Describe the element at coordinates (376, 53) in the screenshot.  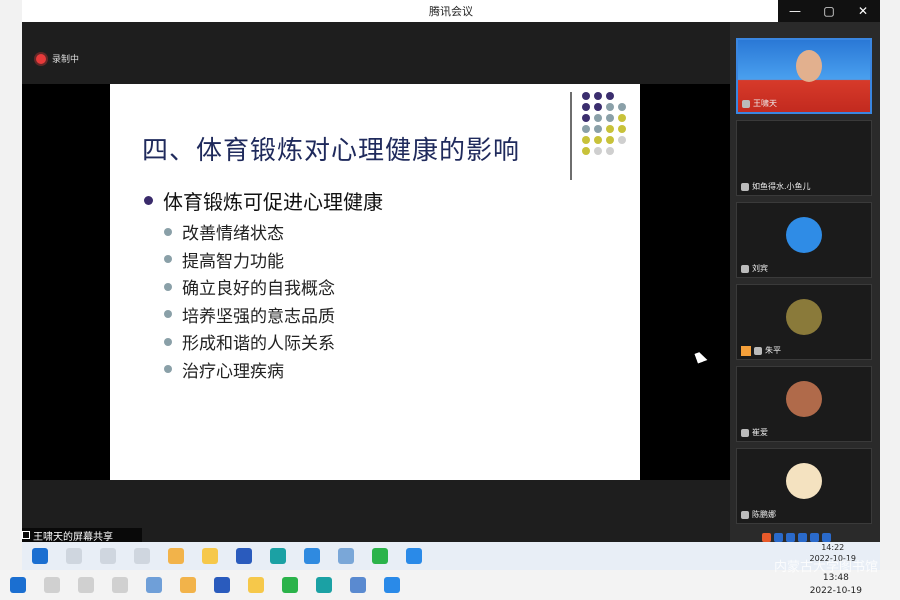
I see `top-bar: 录制中` at that location.